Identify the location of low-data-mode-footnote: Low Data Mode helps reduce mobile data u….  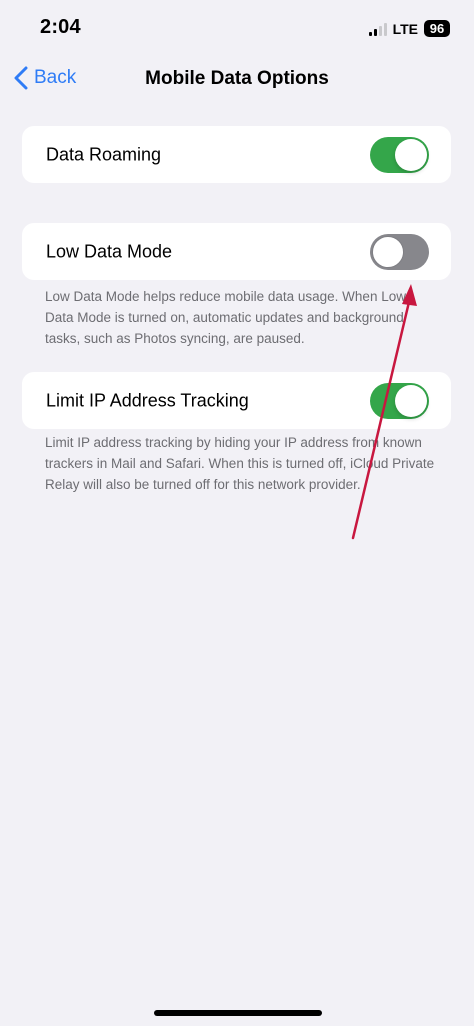
(225, 317).